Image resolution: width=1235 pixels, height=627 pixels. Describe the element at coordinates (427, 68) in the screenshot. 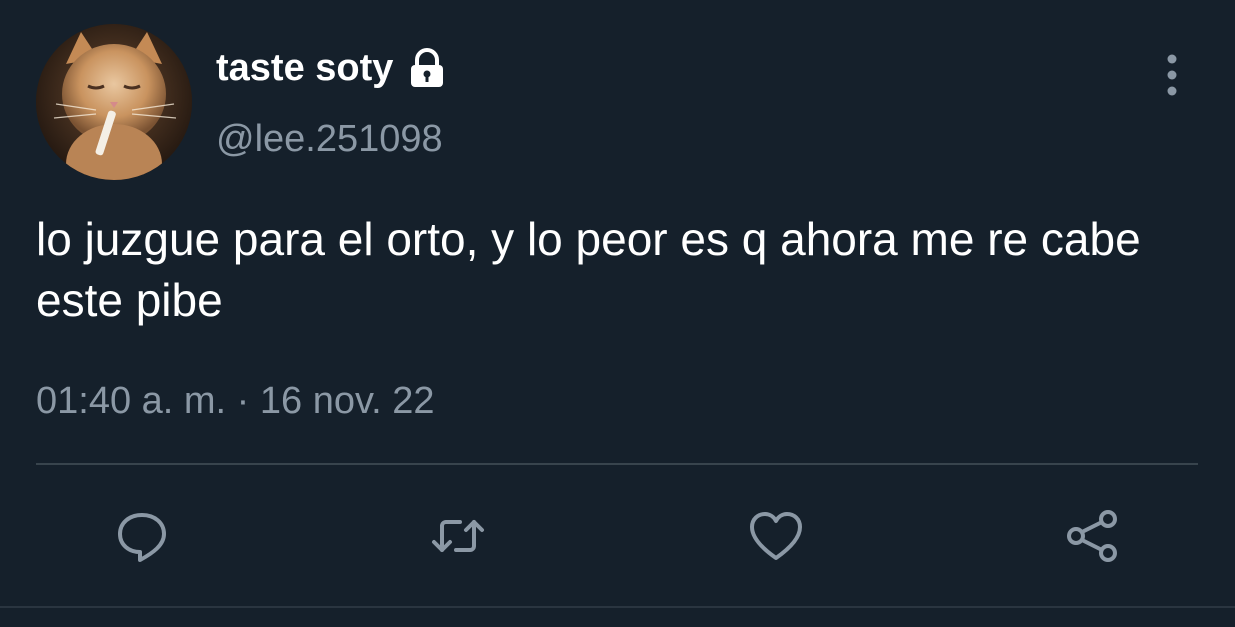

I see `lock-icon` at that location.